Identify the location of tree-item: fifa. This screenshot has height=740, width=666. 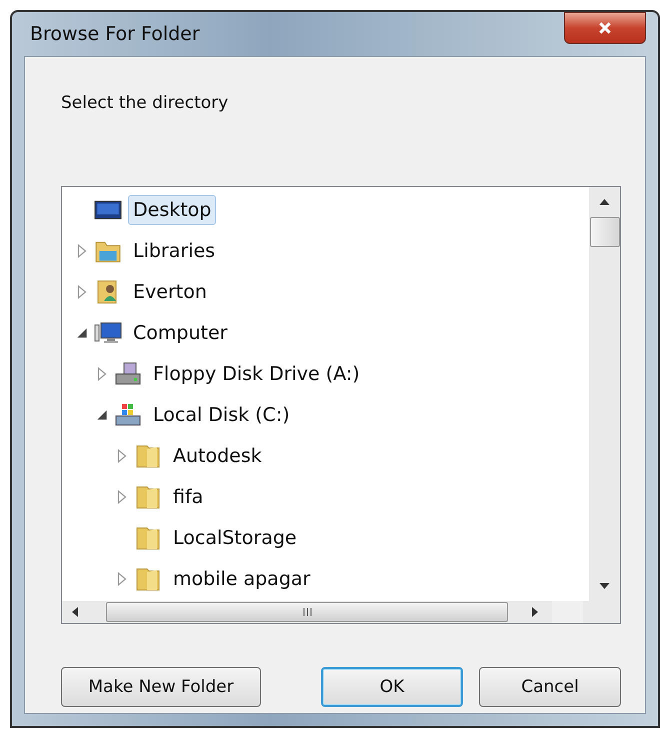
(188, 497).